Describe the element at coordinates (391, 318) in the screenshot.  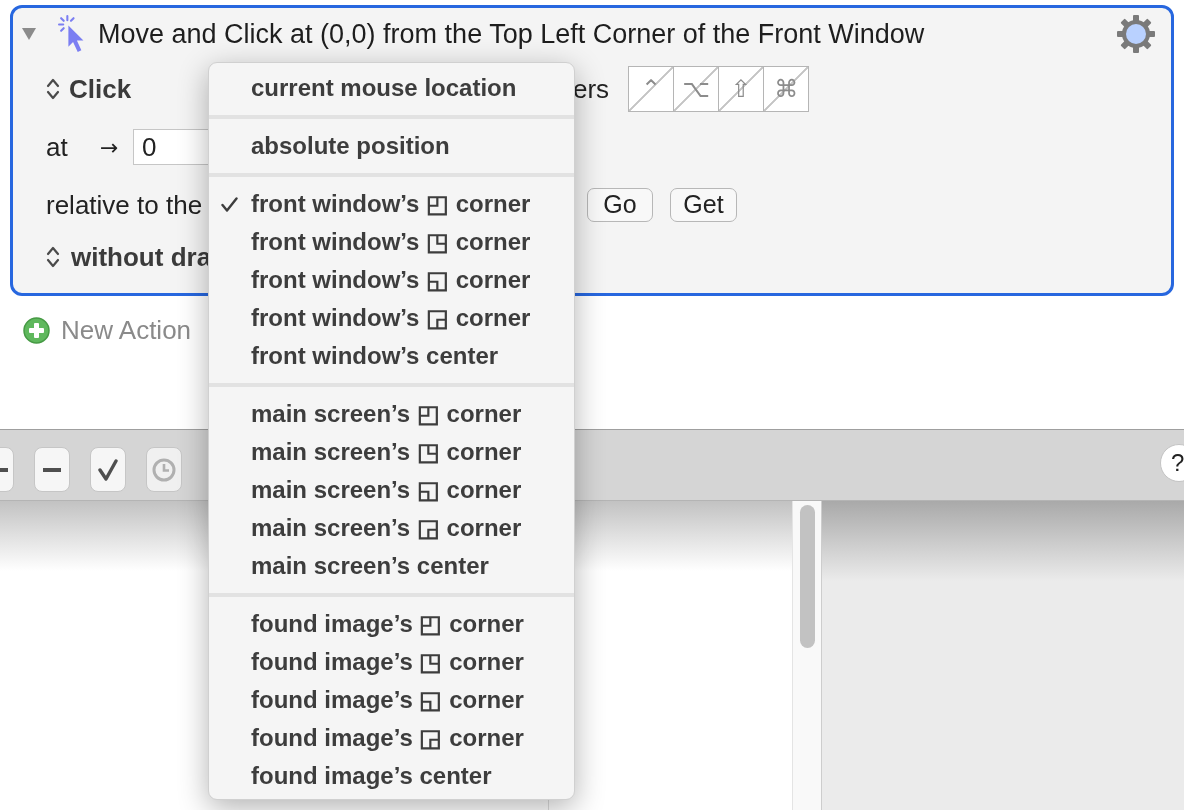
I see `menu-item: front window’s ◲ corner` at that location.